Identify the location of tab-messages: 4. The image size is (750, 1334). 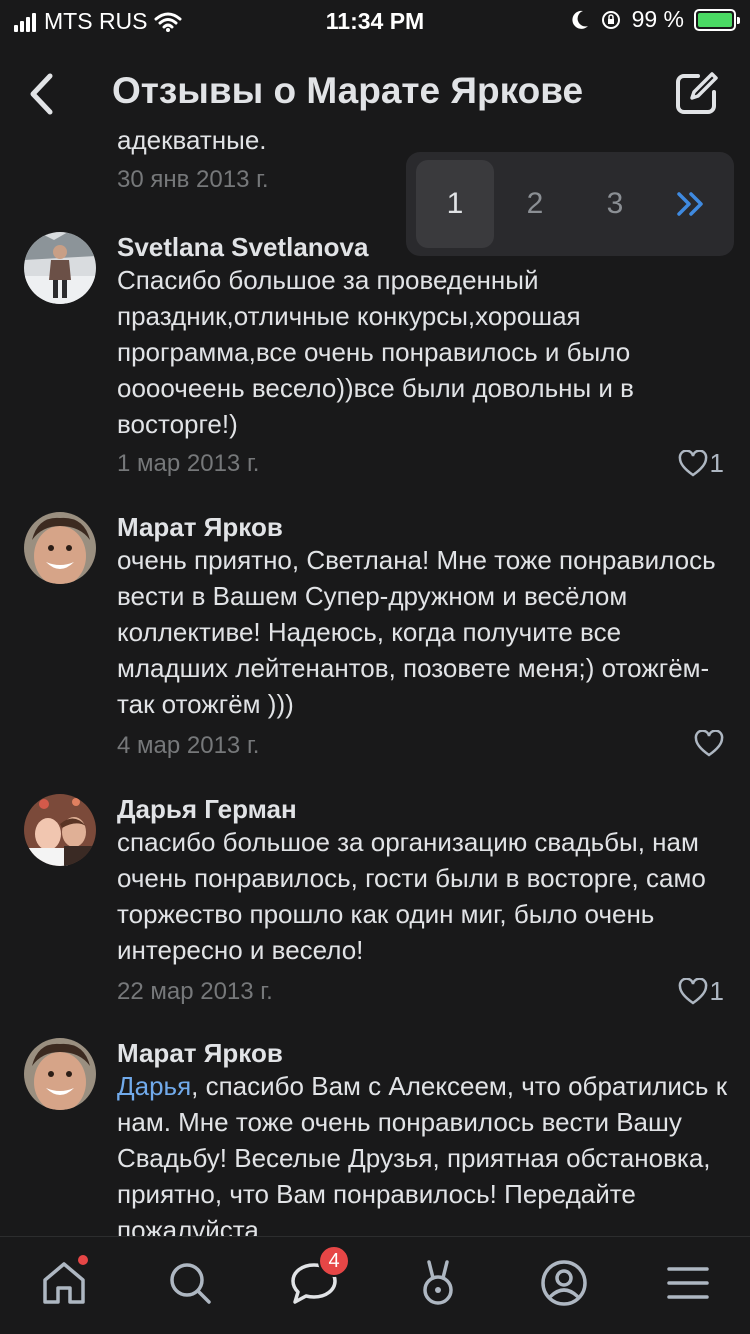
(317, 1279).